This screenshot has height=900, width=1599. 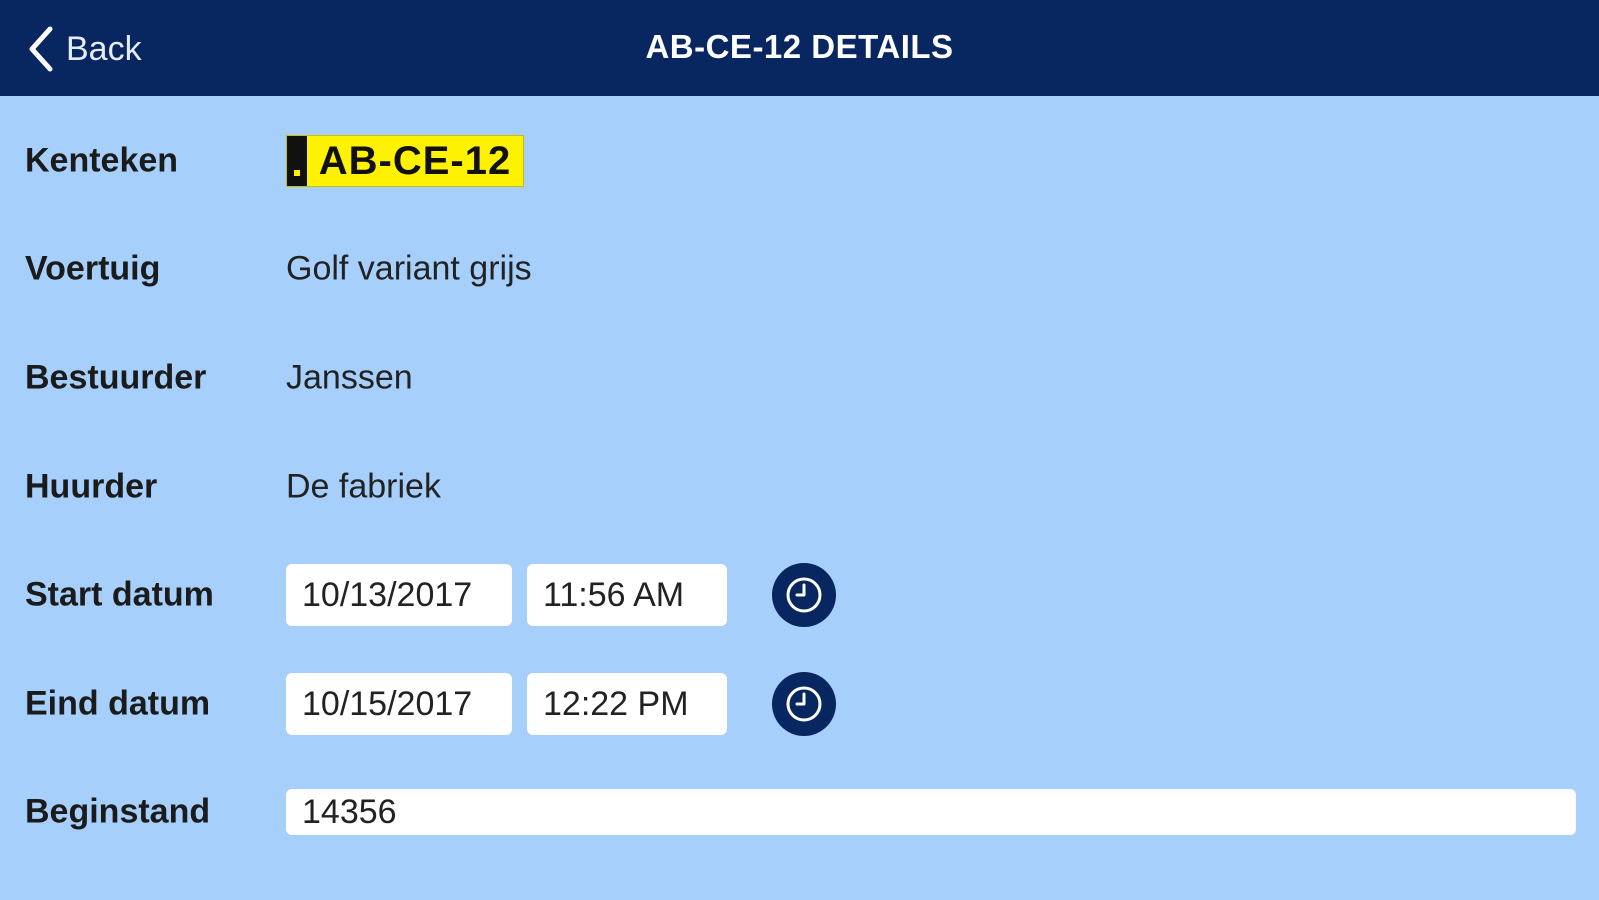 I want to click on license-plate: AB-CE-12, so click(x=405, y=161).